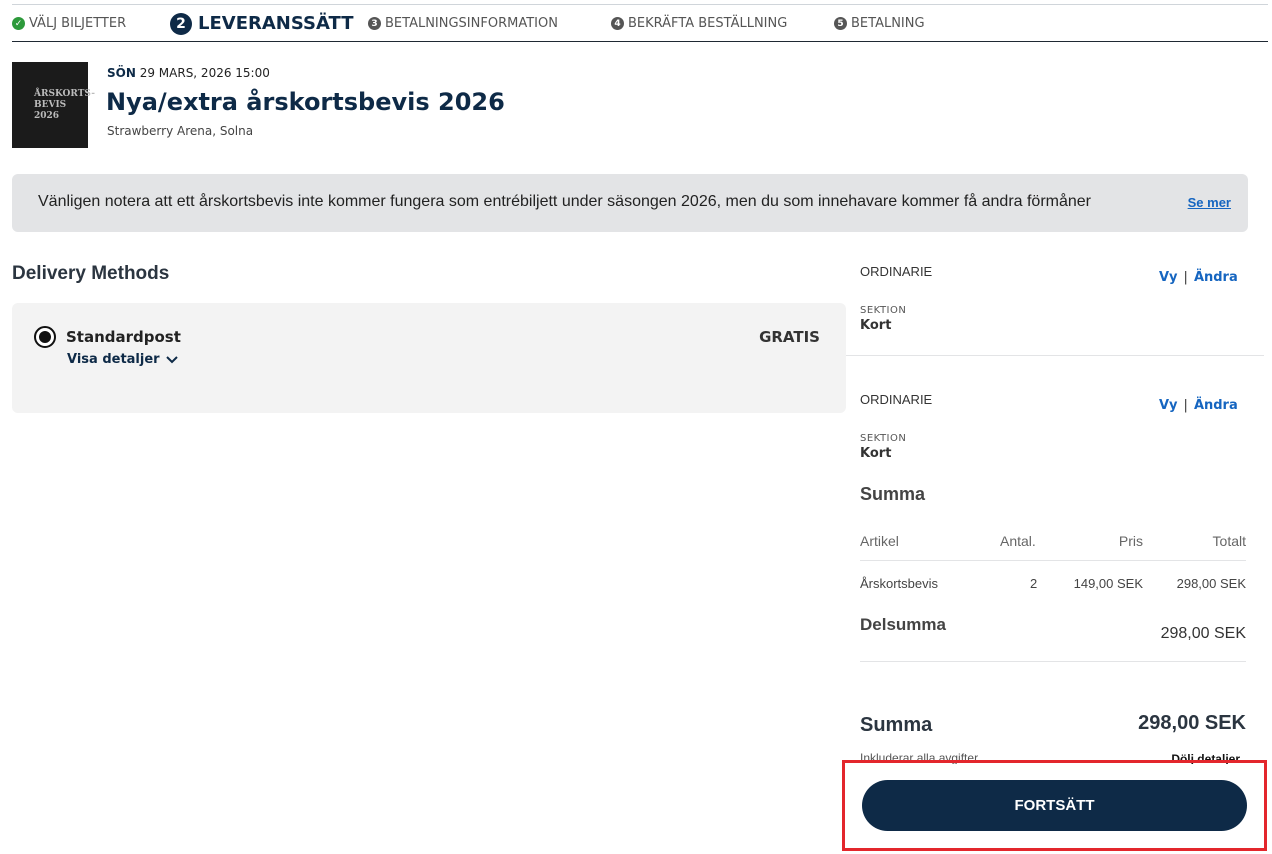 The width and height of the screenshot is (1272, 854). What do you see at coordinates (45, 337) in the screenshot?
I see `delivery-option-radio` at bounding box center [45, 337].